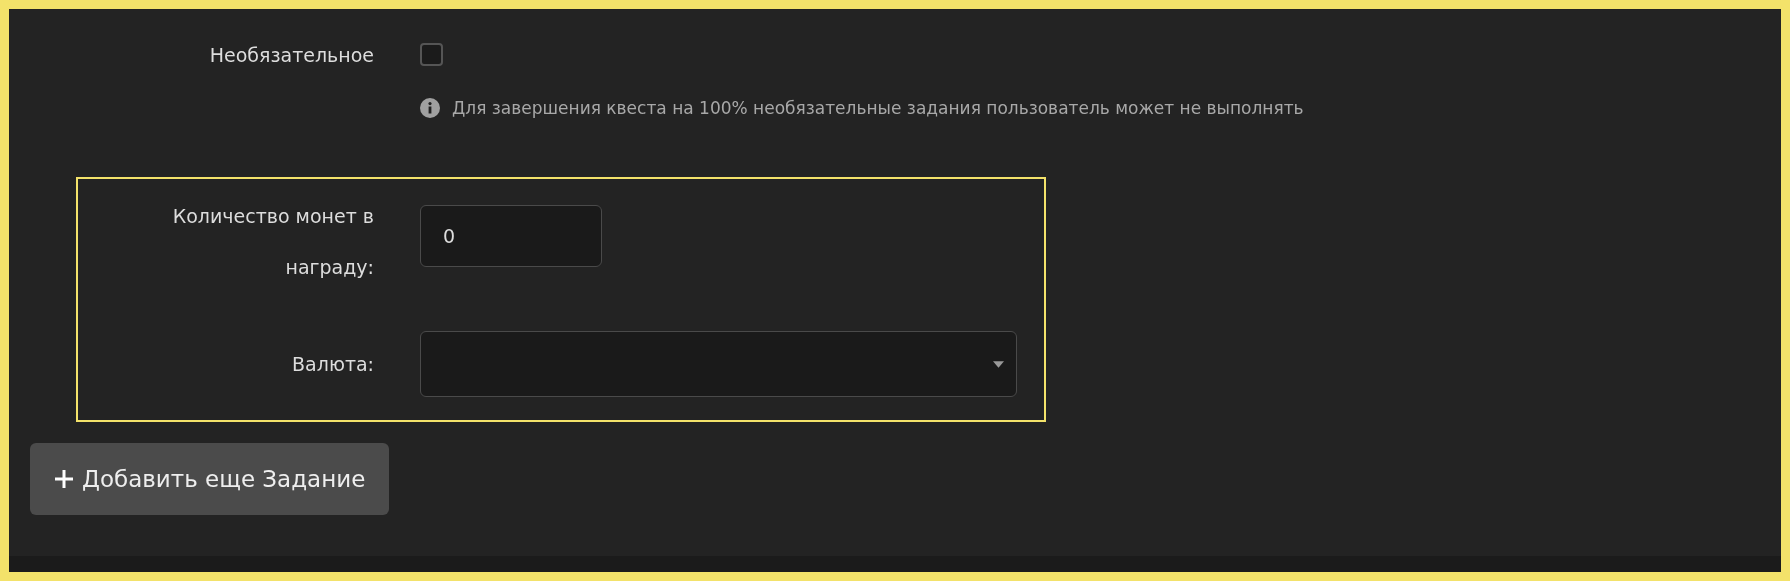 The height and width of the screenshot is (581, 1790). Describe the element at coordinates (718, 364) in the screenshot. I see `select-field` at that location.